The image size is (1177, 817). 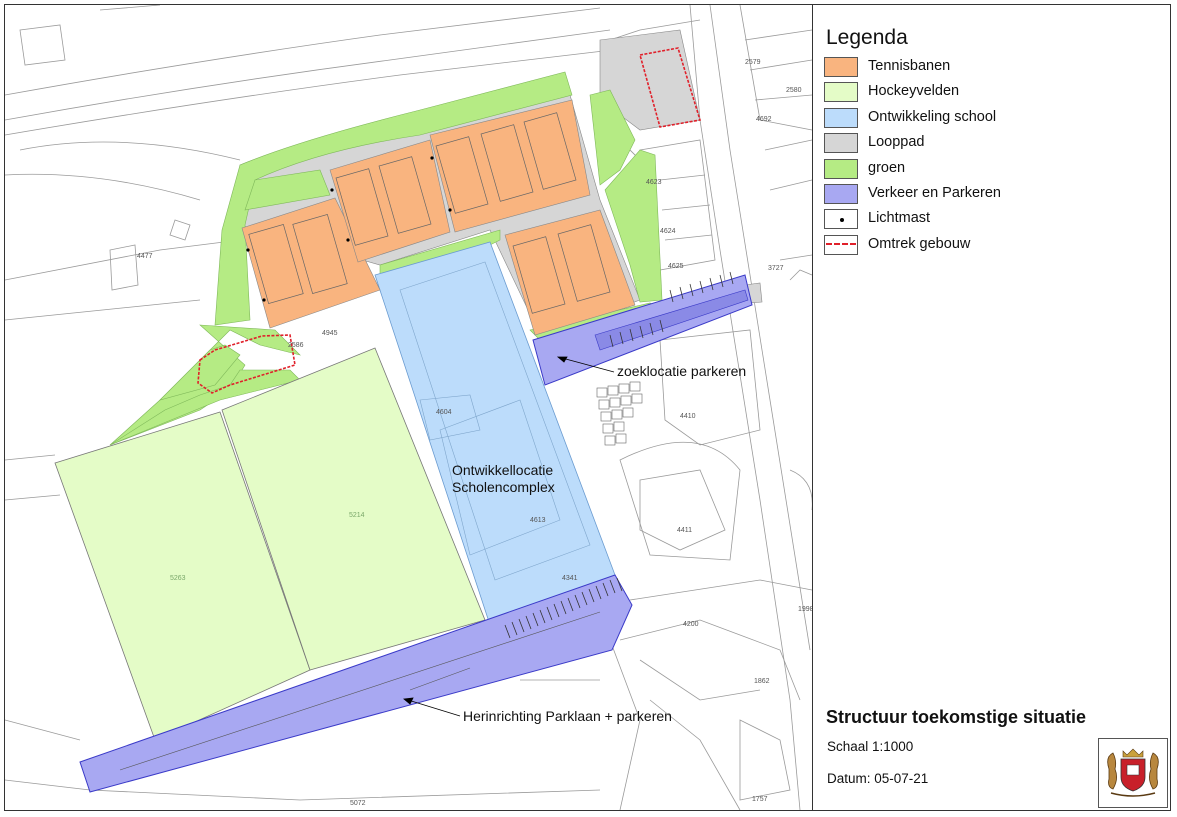 I want to click on legend-label: groen, so click(x=887, y=167).